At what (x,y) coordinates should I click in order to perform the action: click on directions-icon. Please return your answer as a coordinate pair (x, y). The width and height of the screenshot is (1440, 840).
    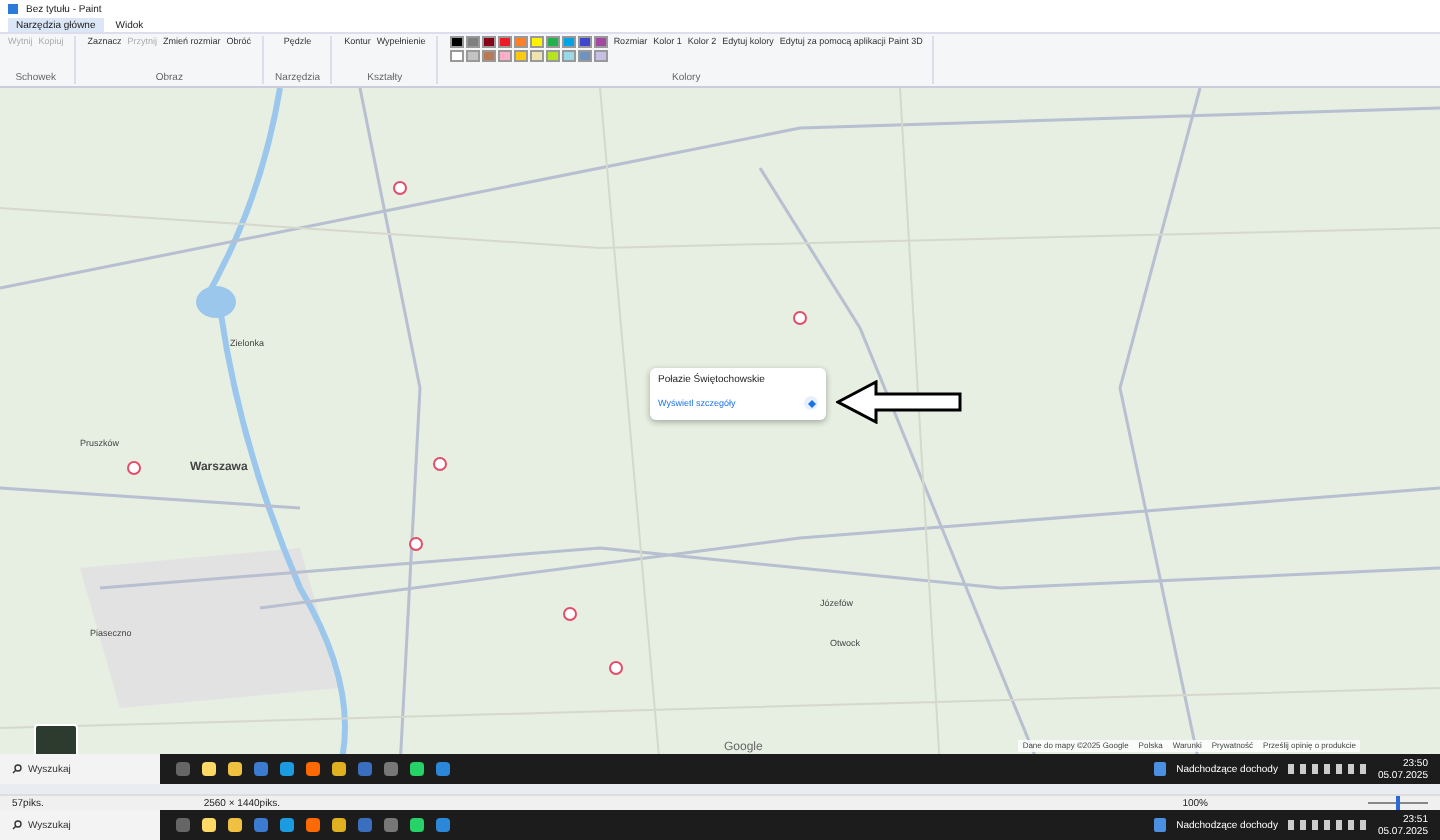
    Looking at the image, I should click on (811, 403).